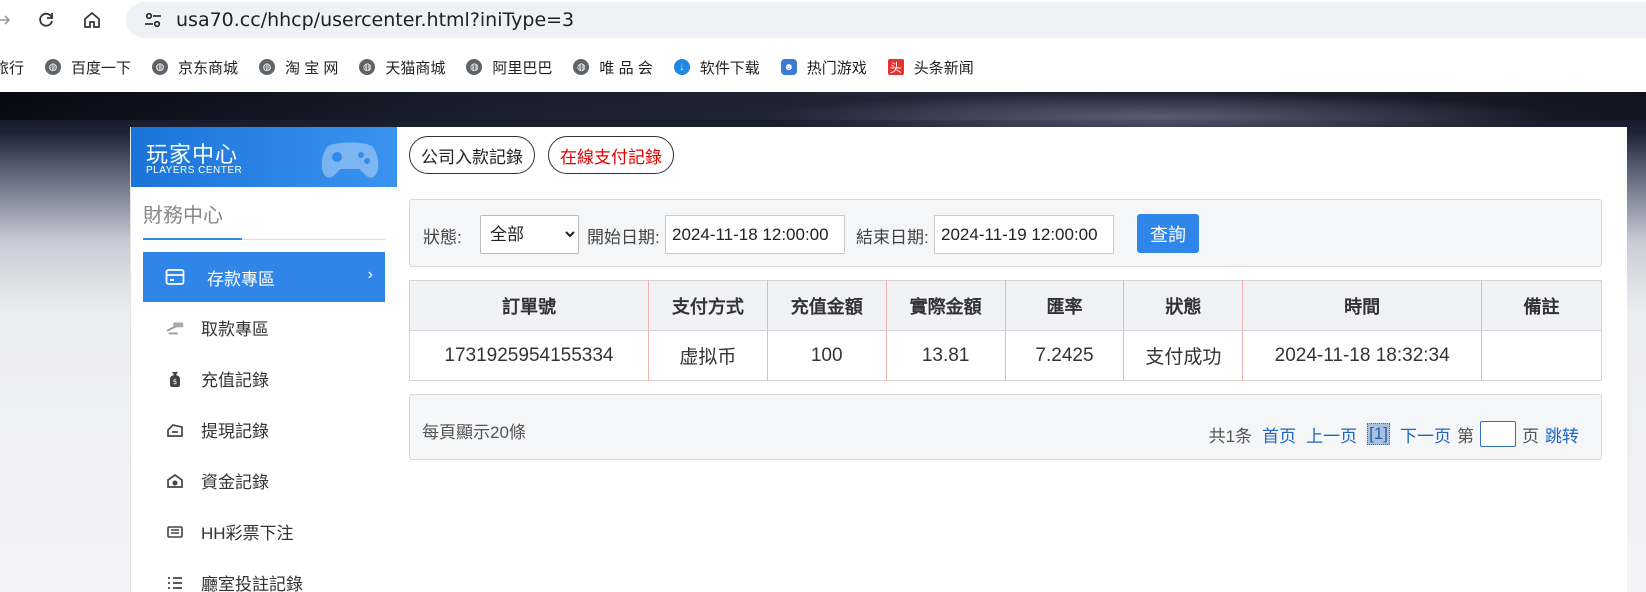 This screenshot has width=1646, height=592. What do you see at coordinates (195, 67) in the screenshot?
I see `bookmark-jd: ◍ 京东商城` at bounding box center [195, 67].